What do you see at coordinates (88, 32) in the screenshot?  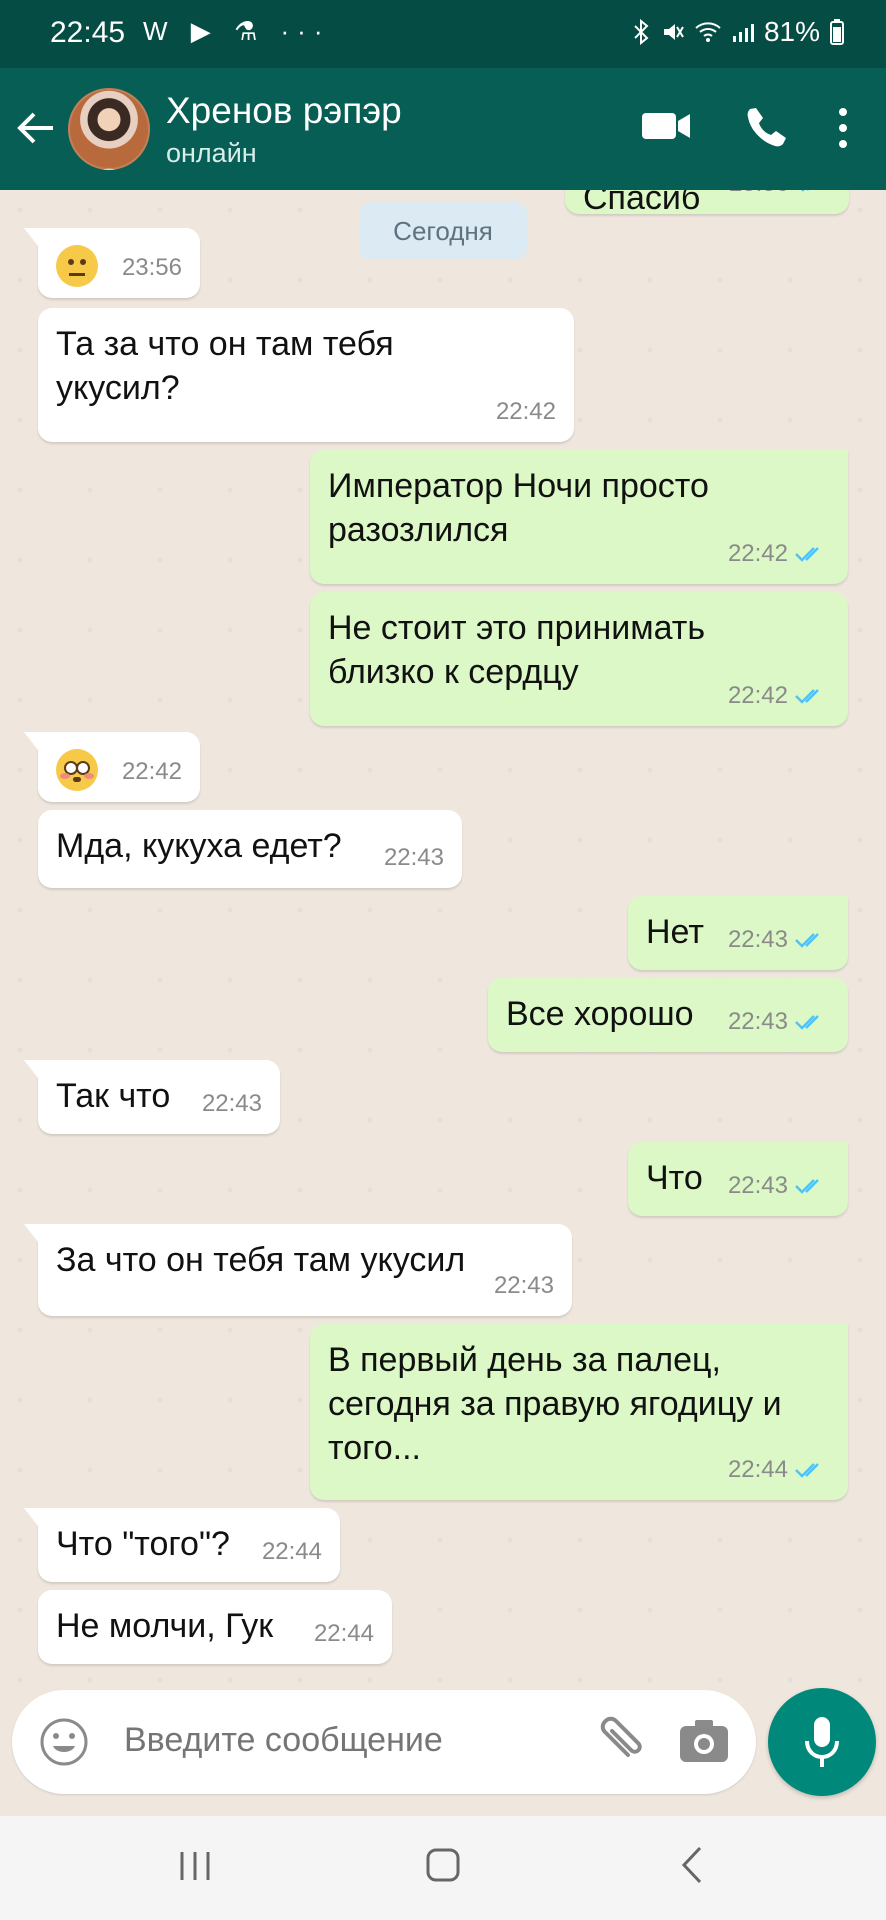 I see `status-time: 22:45` at bounding box center [88, 32].